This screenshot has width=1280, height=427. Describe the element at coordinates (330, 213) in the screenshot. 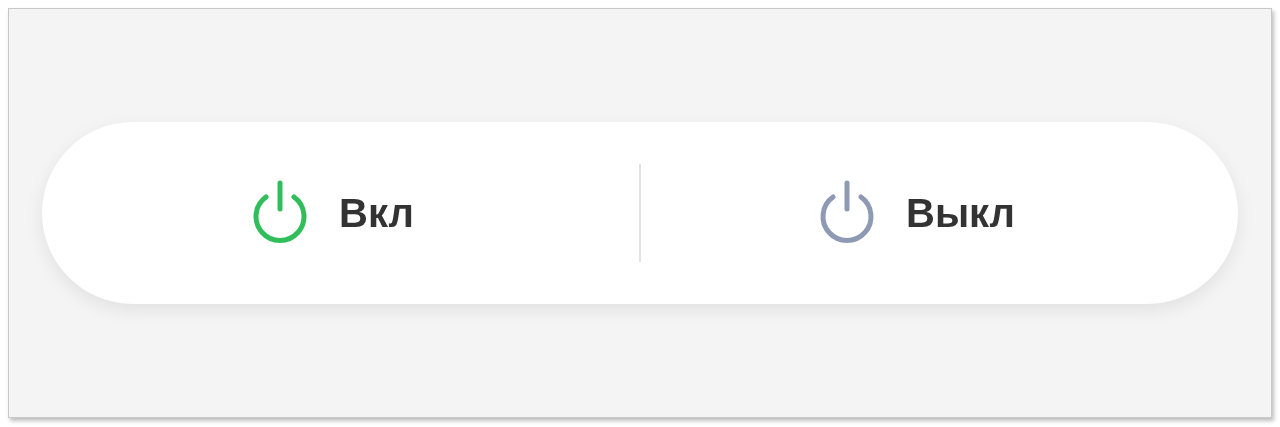

I see `power-option: Вкл` at that location.